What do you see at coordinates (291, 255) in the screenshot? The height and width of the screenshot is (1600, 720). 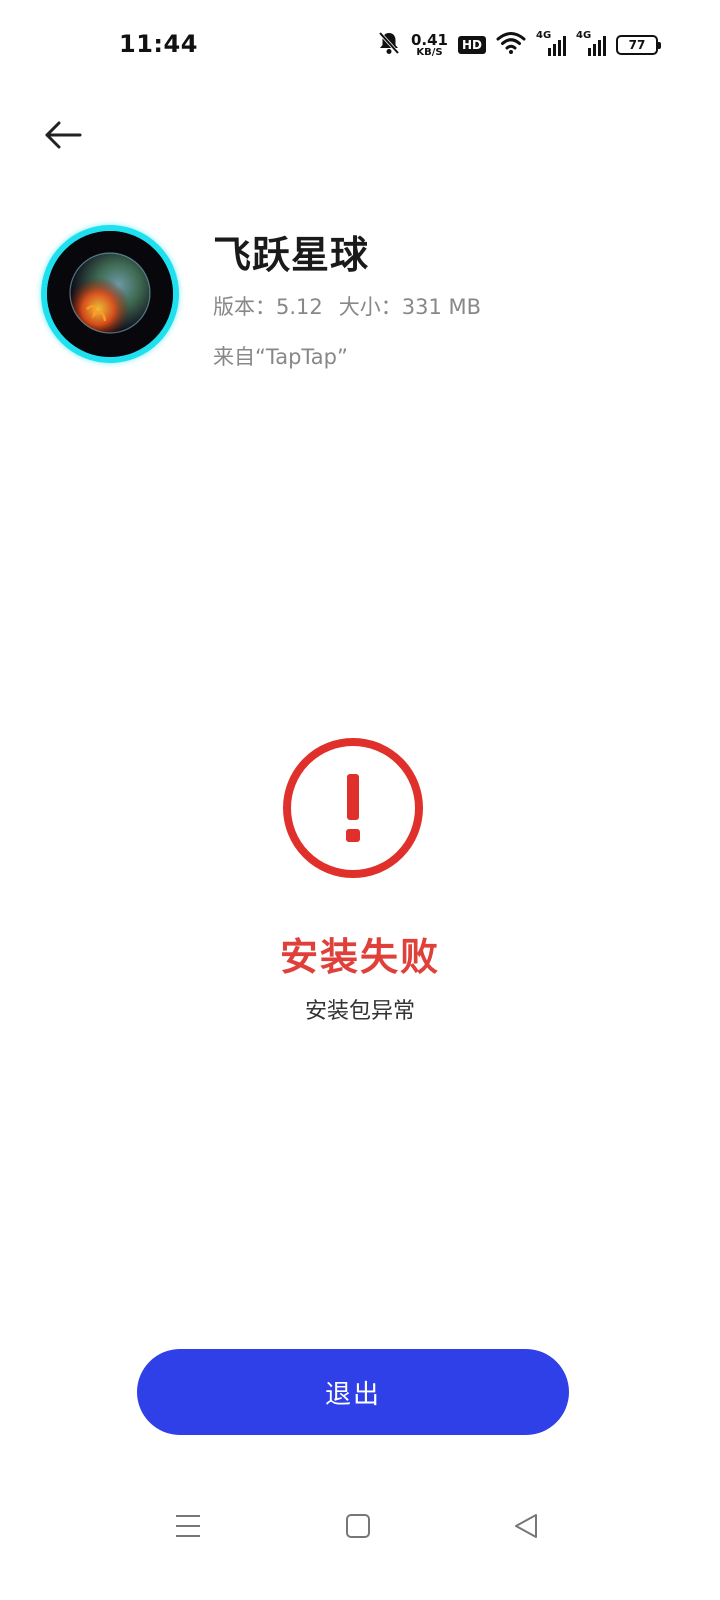 I see `app-name: 飞跃星球` at bounding box center [291, 255].